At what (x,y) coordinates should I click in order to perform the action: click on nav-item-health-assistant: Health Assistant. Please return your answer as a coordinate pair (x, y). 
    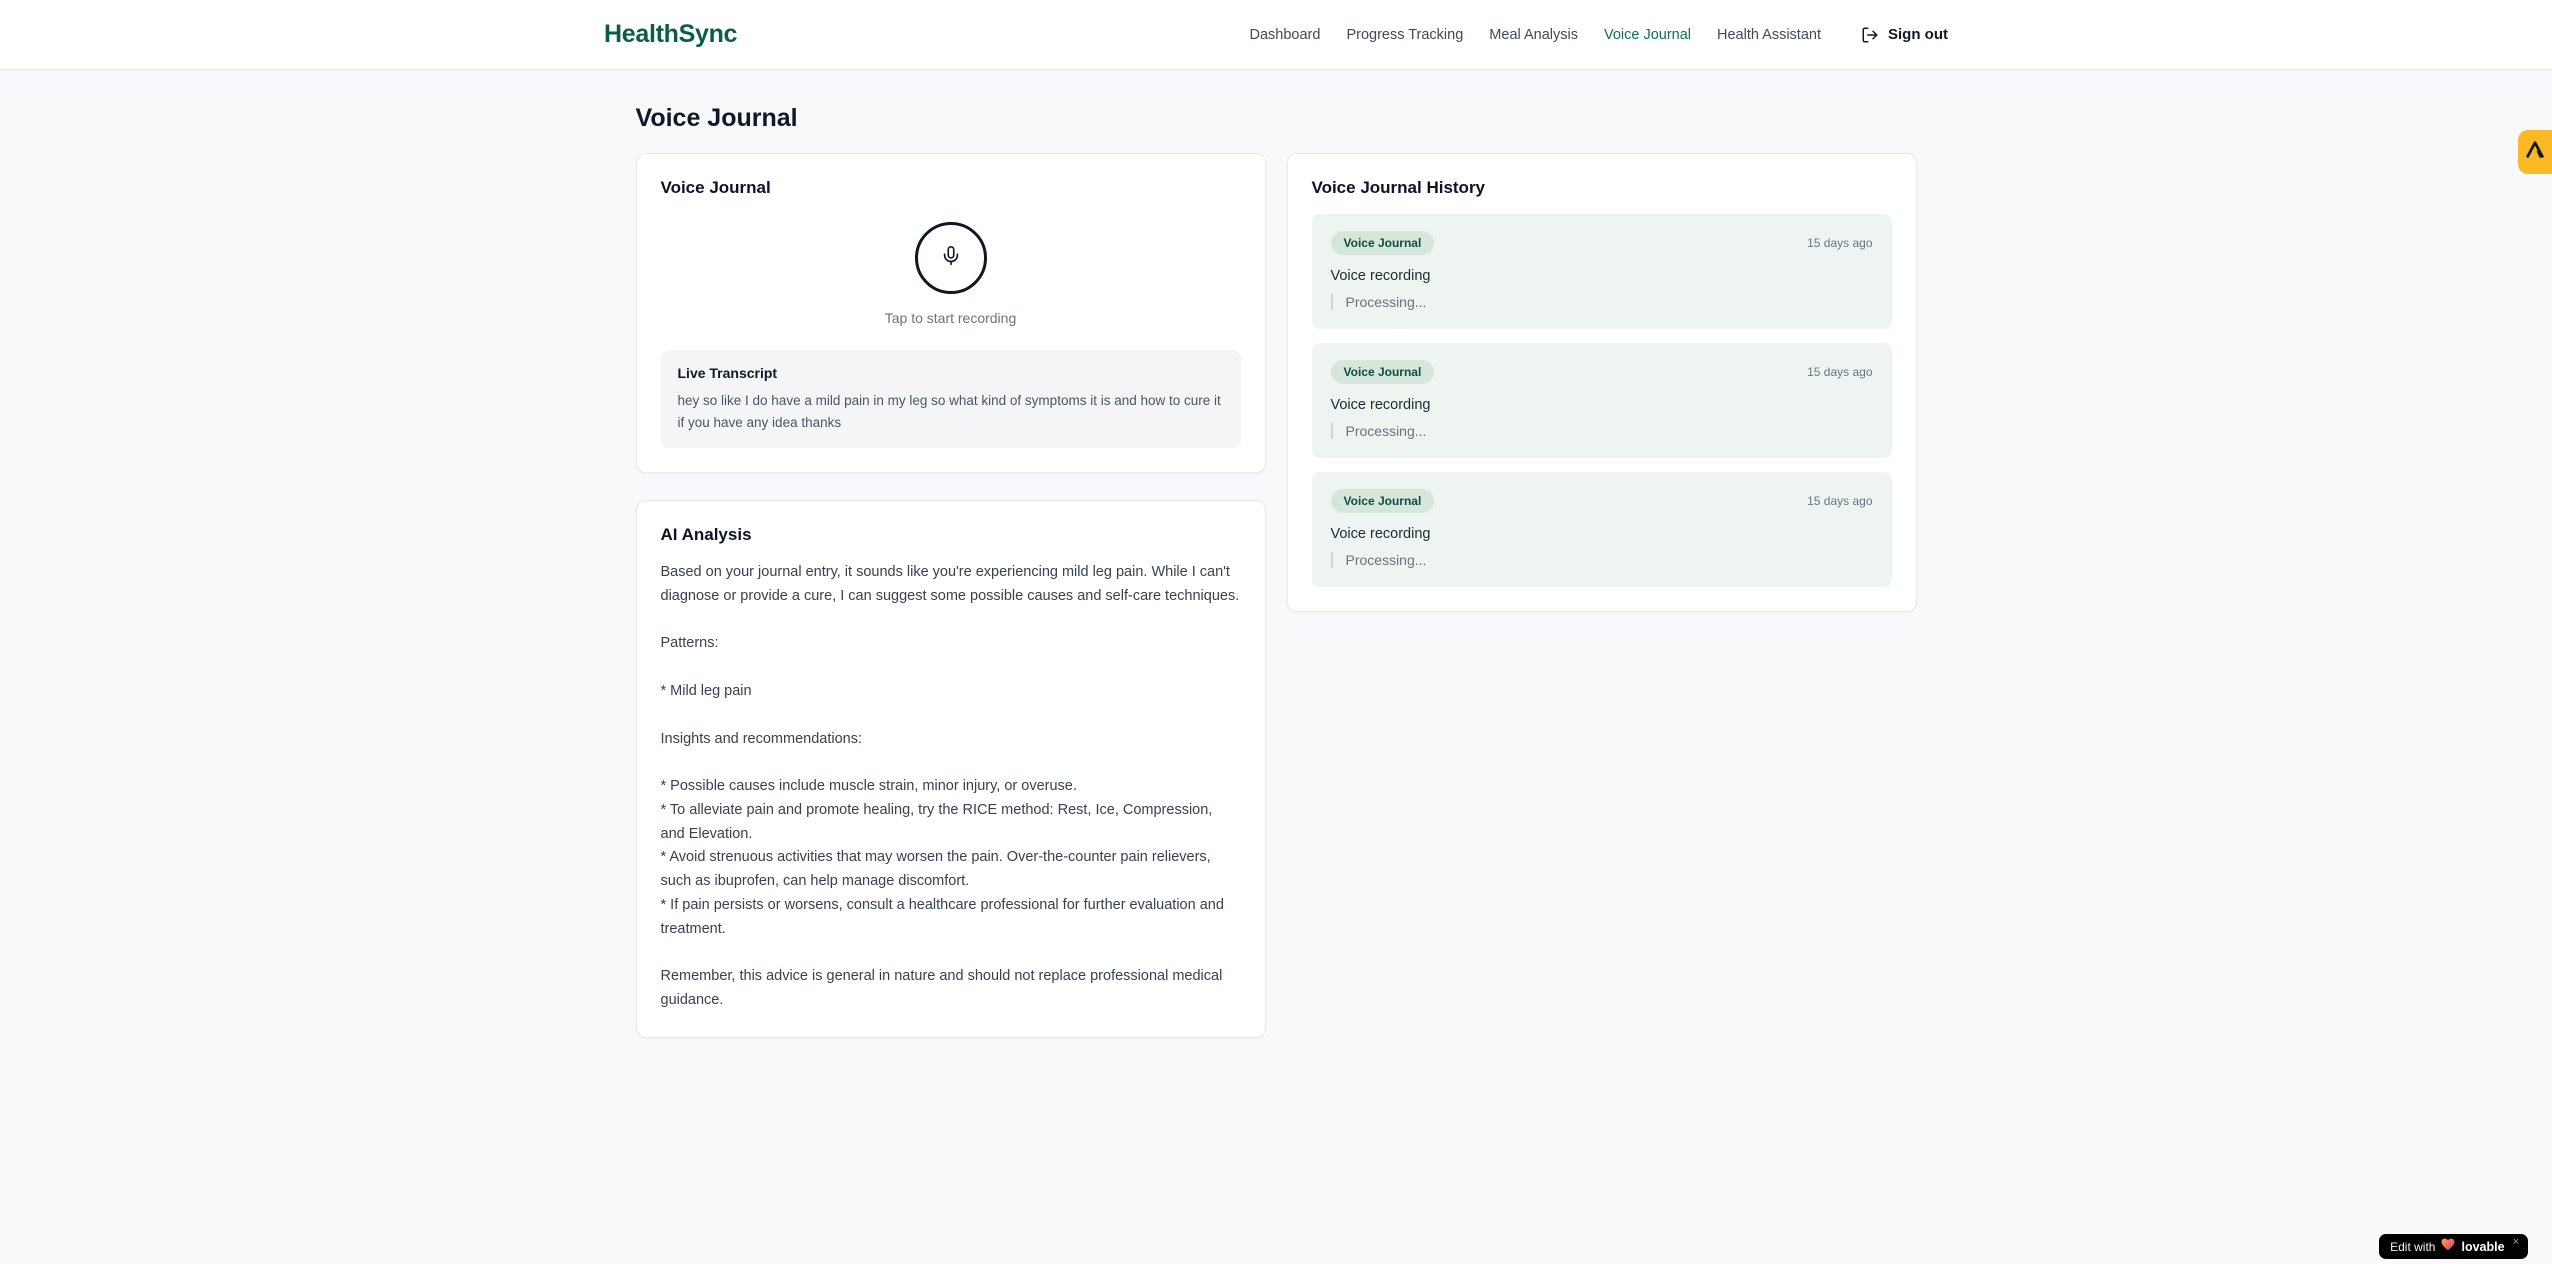
    Looking at the image, I should click on (1769, 35).